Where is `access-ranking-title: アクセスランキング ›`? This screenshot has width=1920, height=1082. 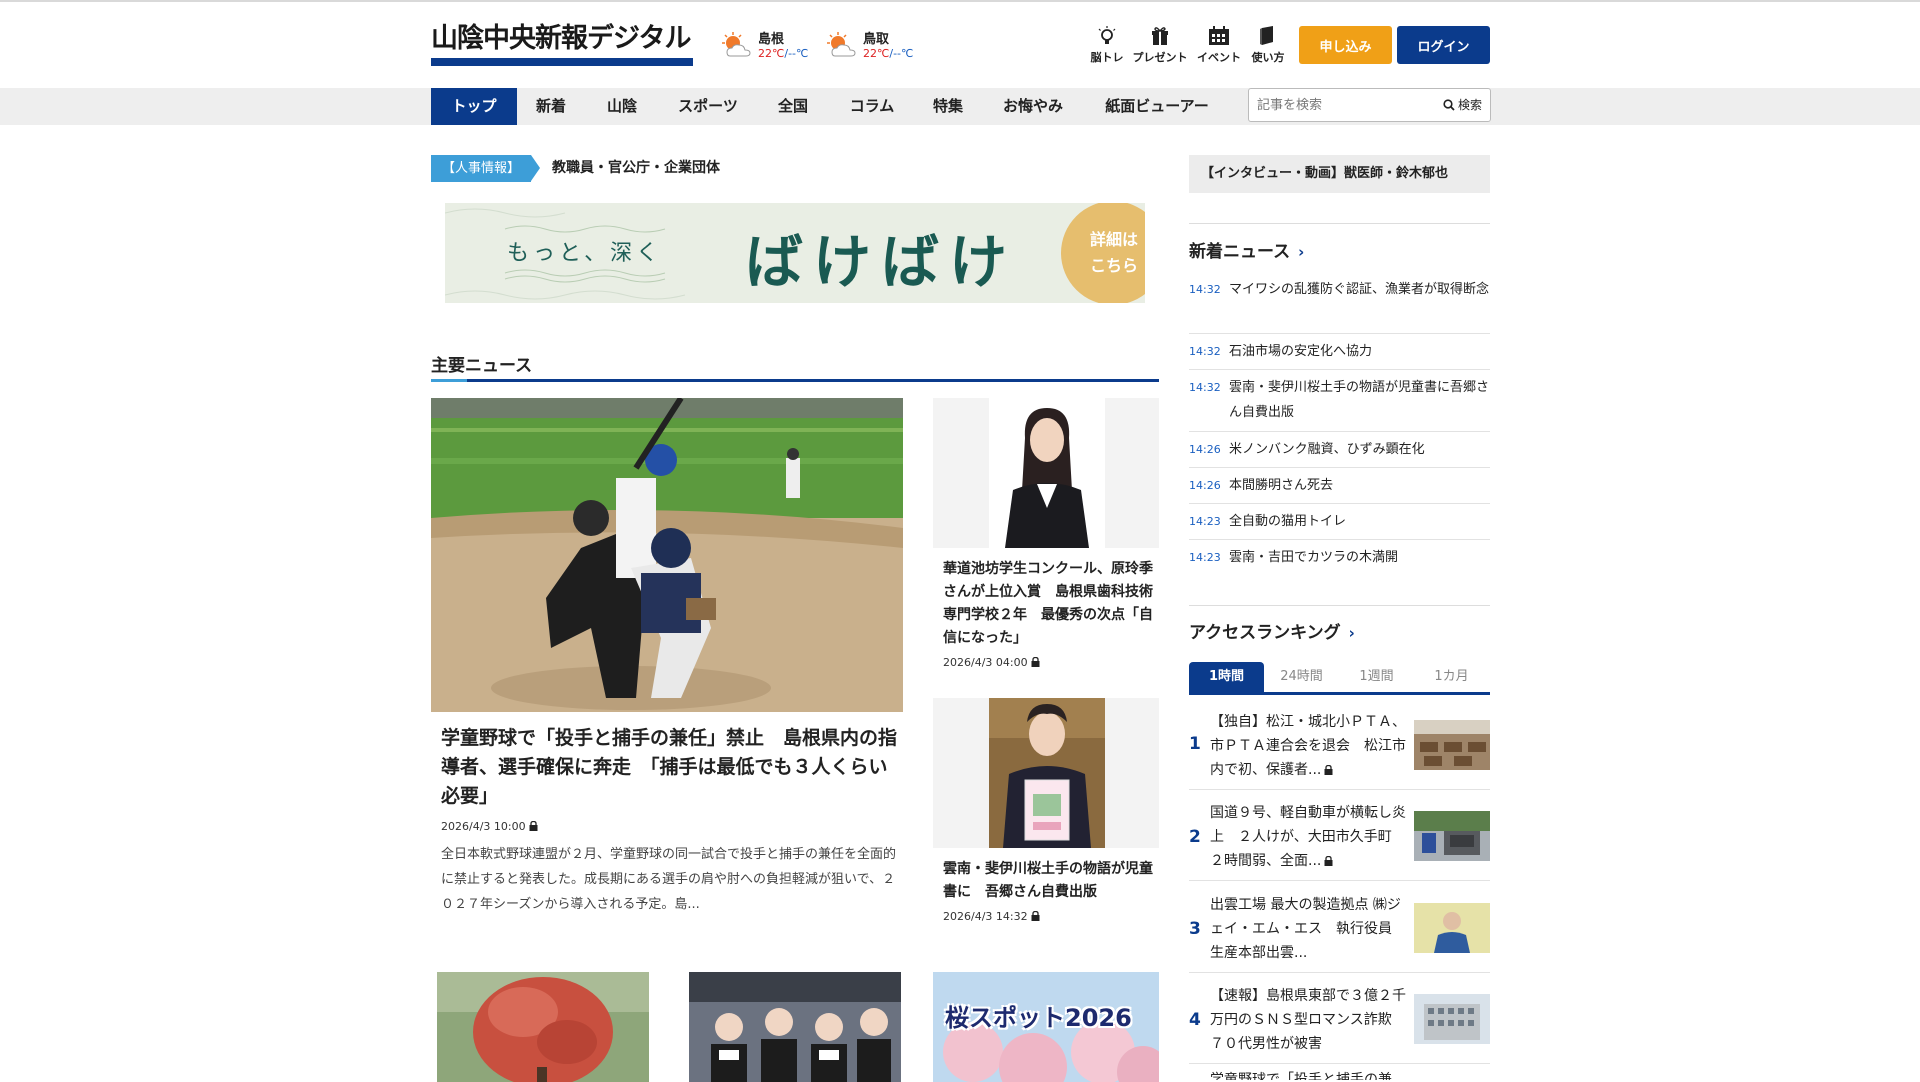 access-ranking-title: アクセスランキング › is located at coordinates (1272, 630).